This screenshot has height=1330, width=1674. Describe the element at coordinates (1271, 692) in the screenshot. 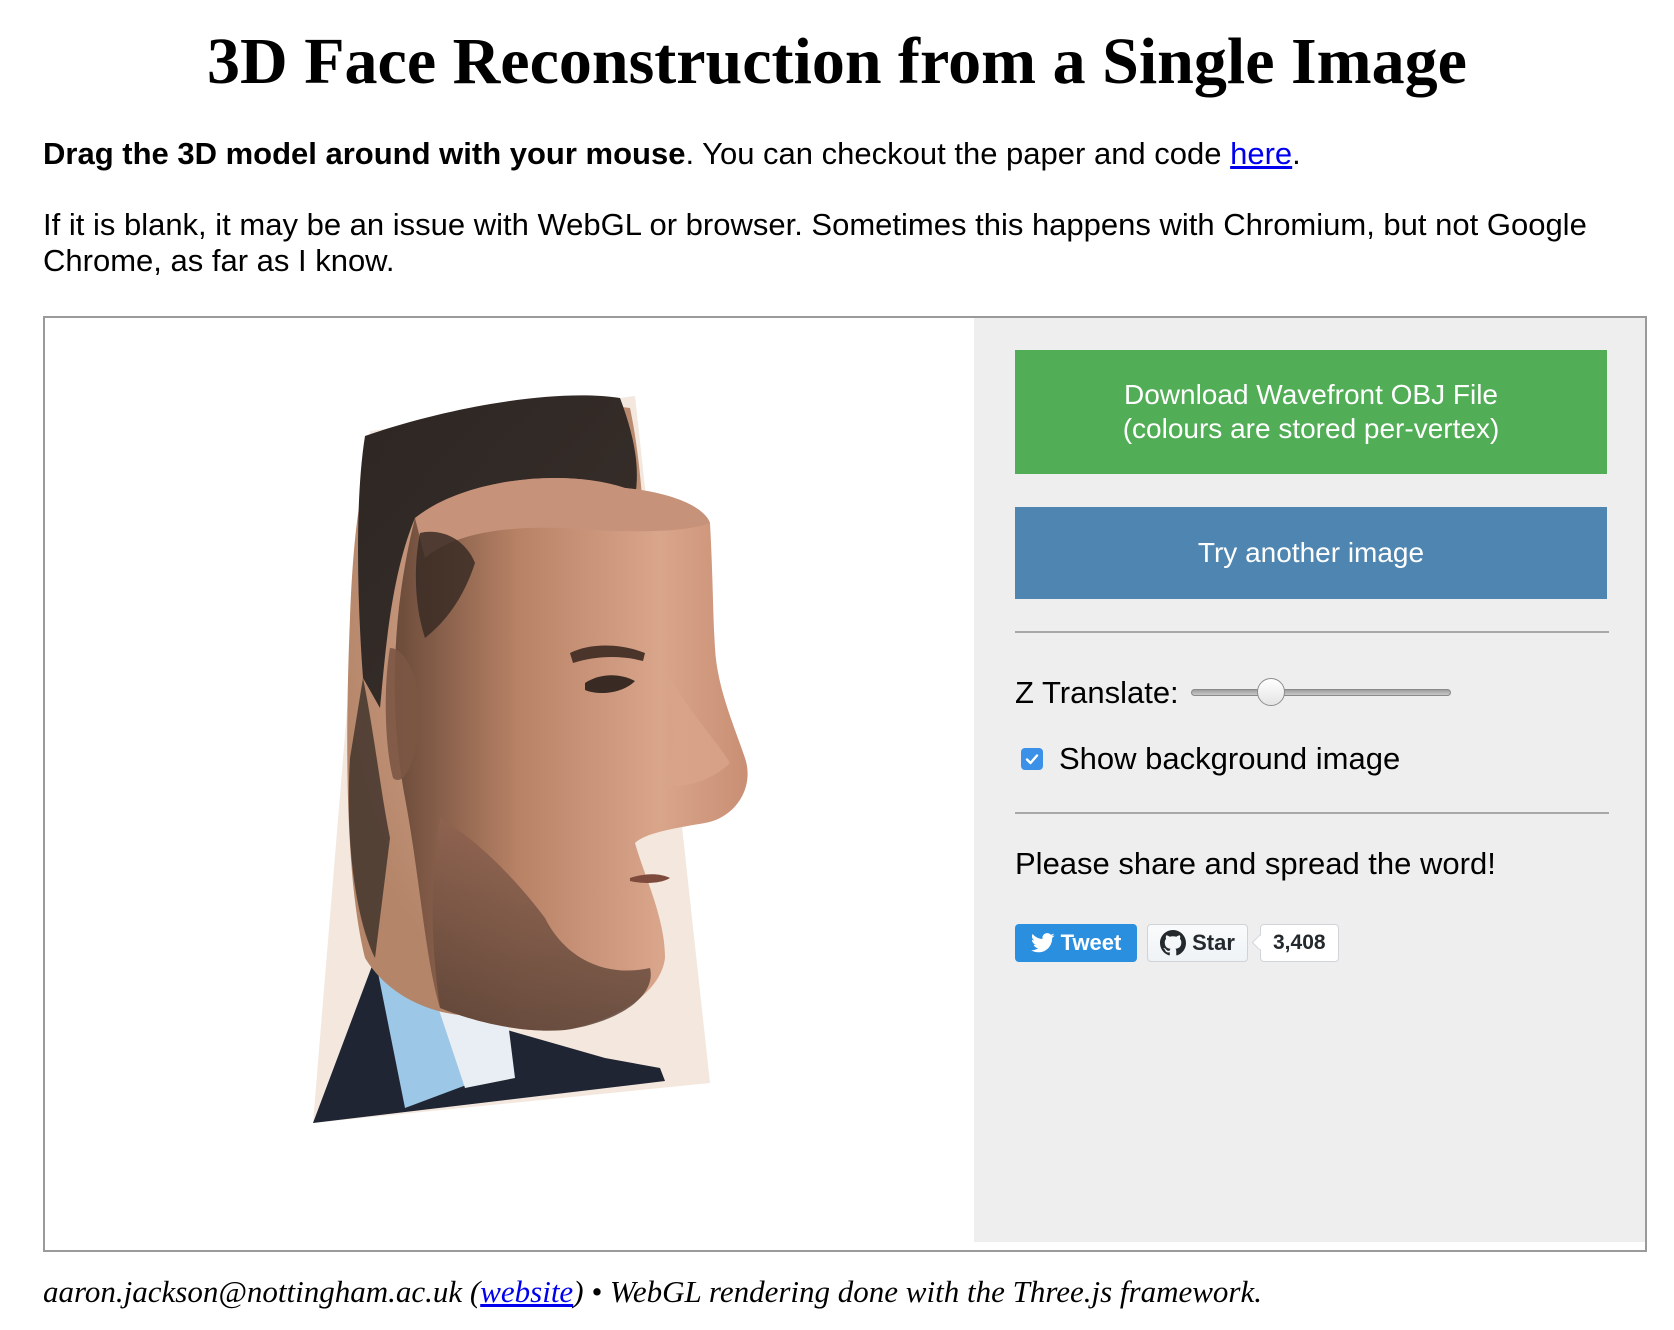

I see `slider-thumb` at that location.